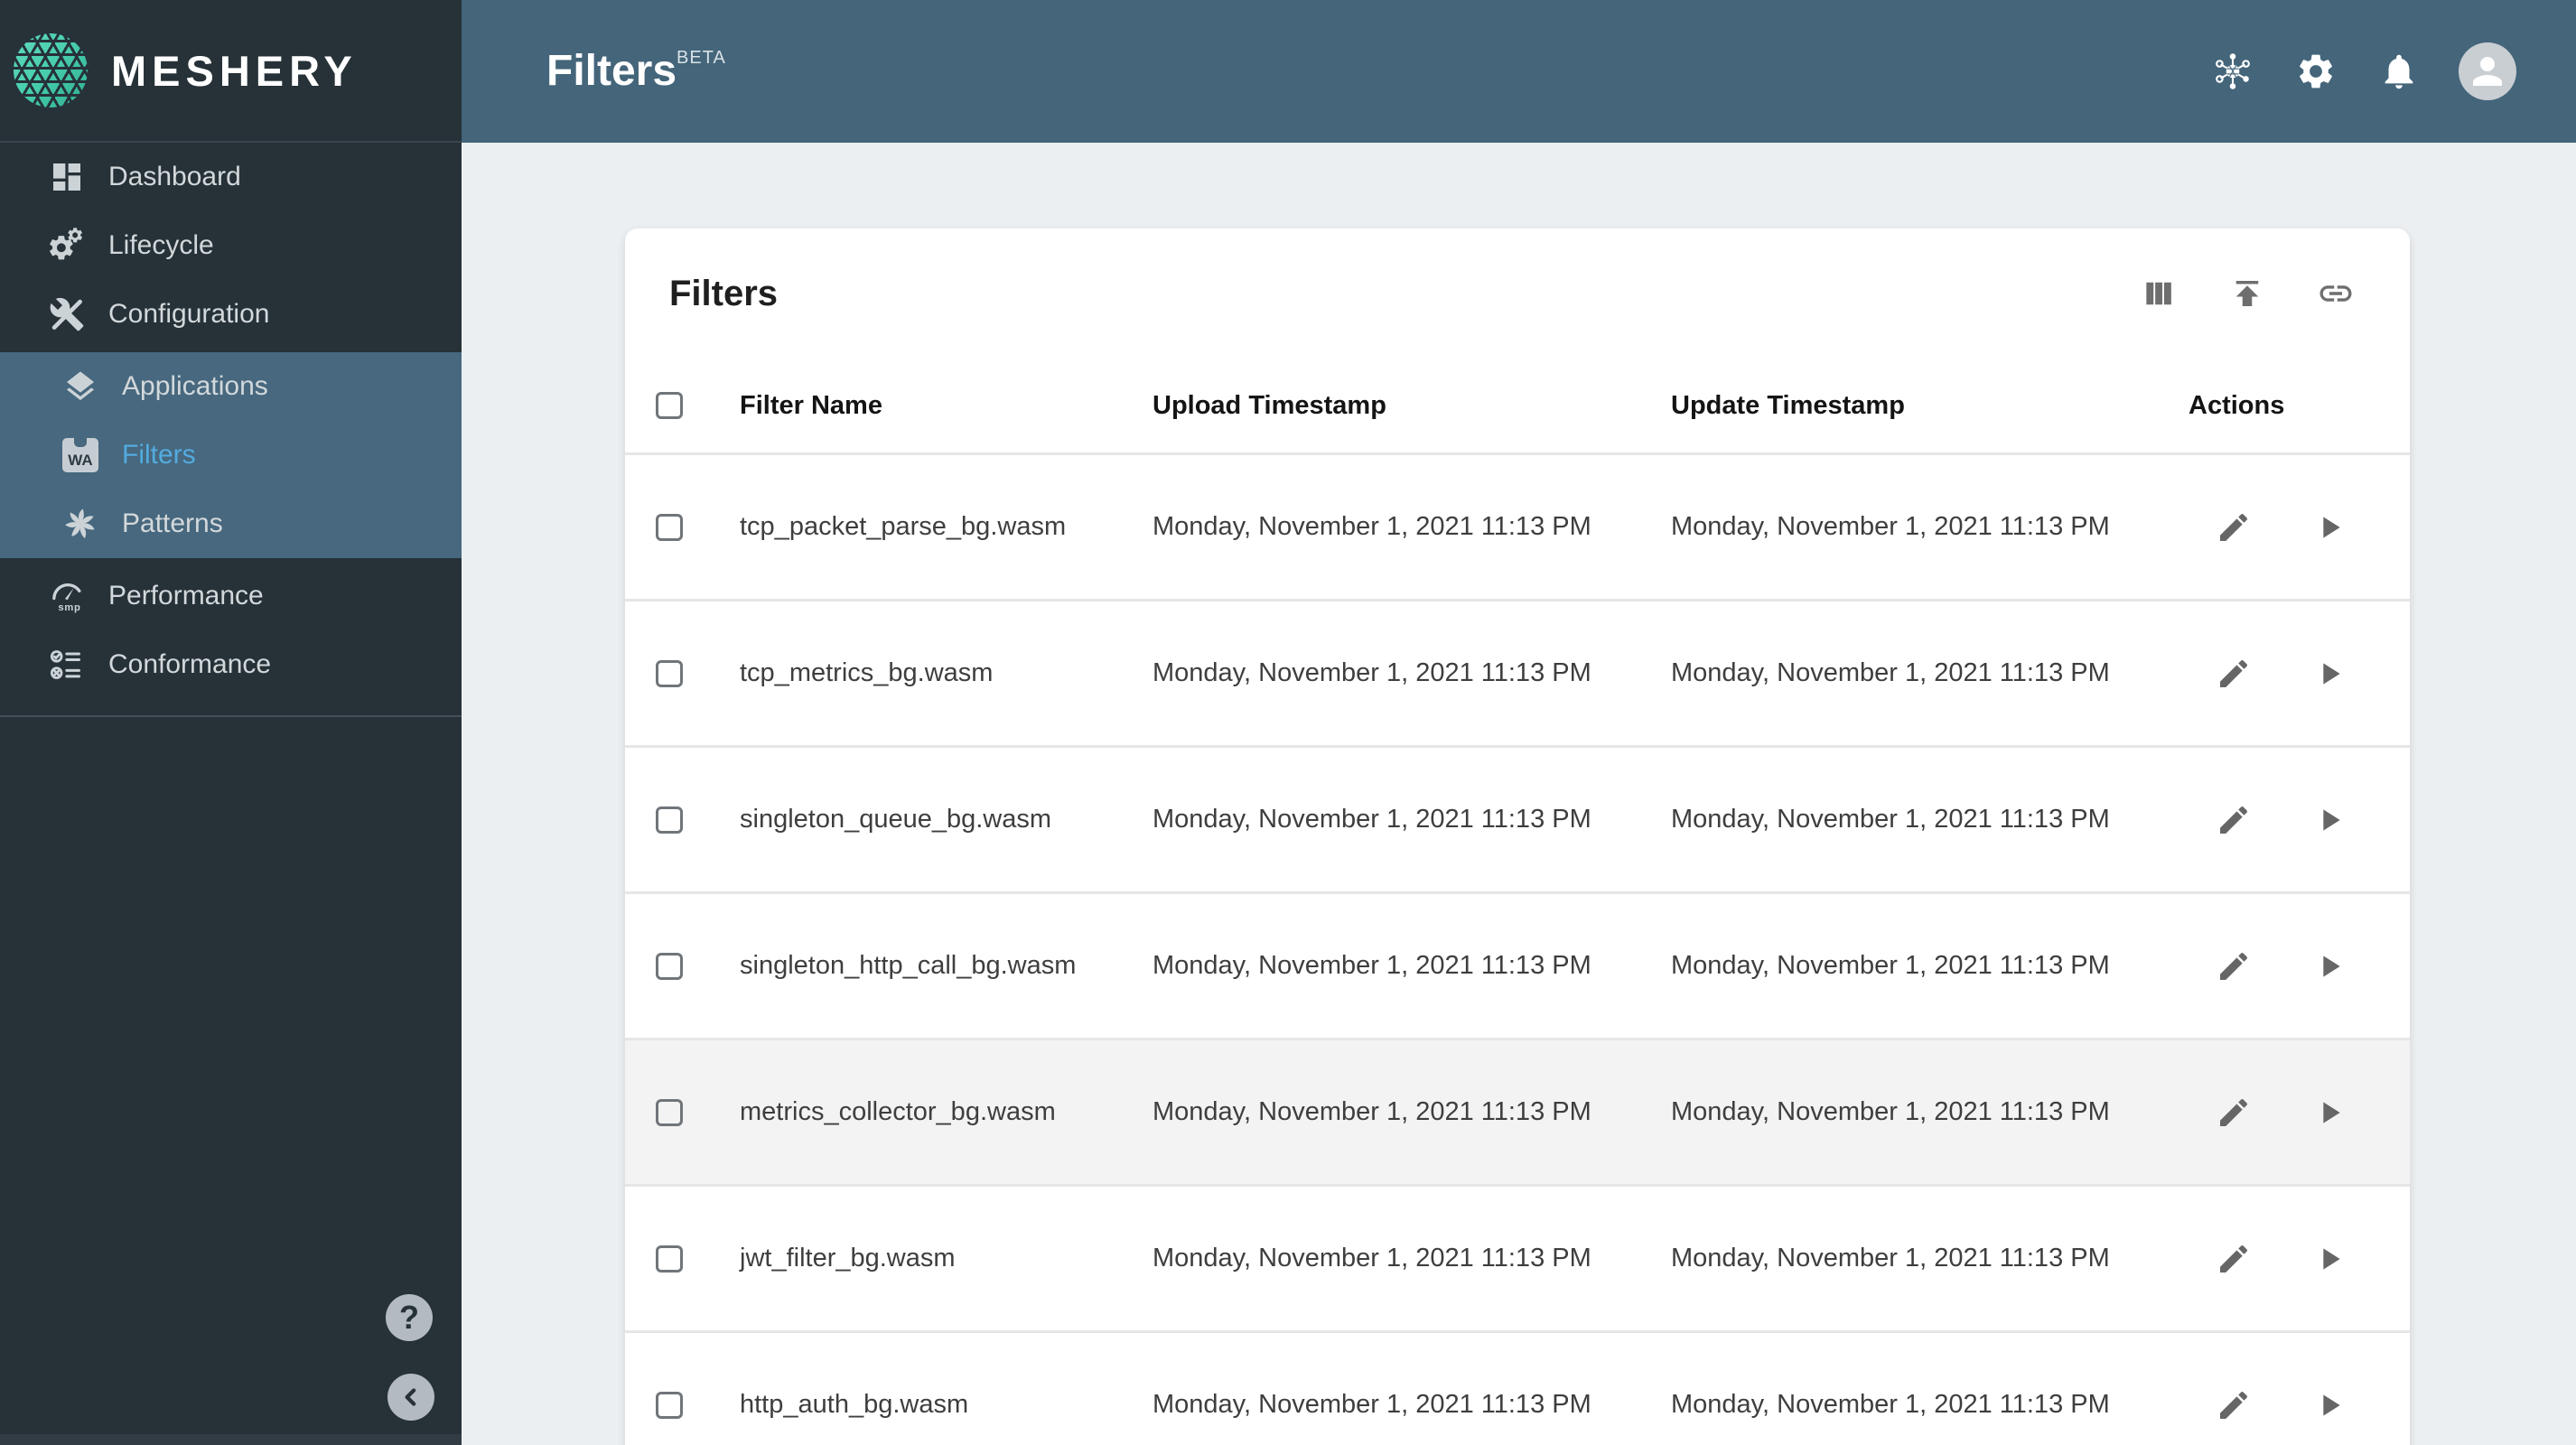  I want to click on filter-name-cell: tcp_metrics_bg.wasm, so click(867, 672).